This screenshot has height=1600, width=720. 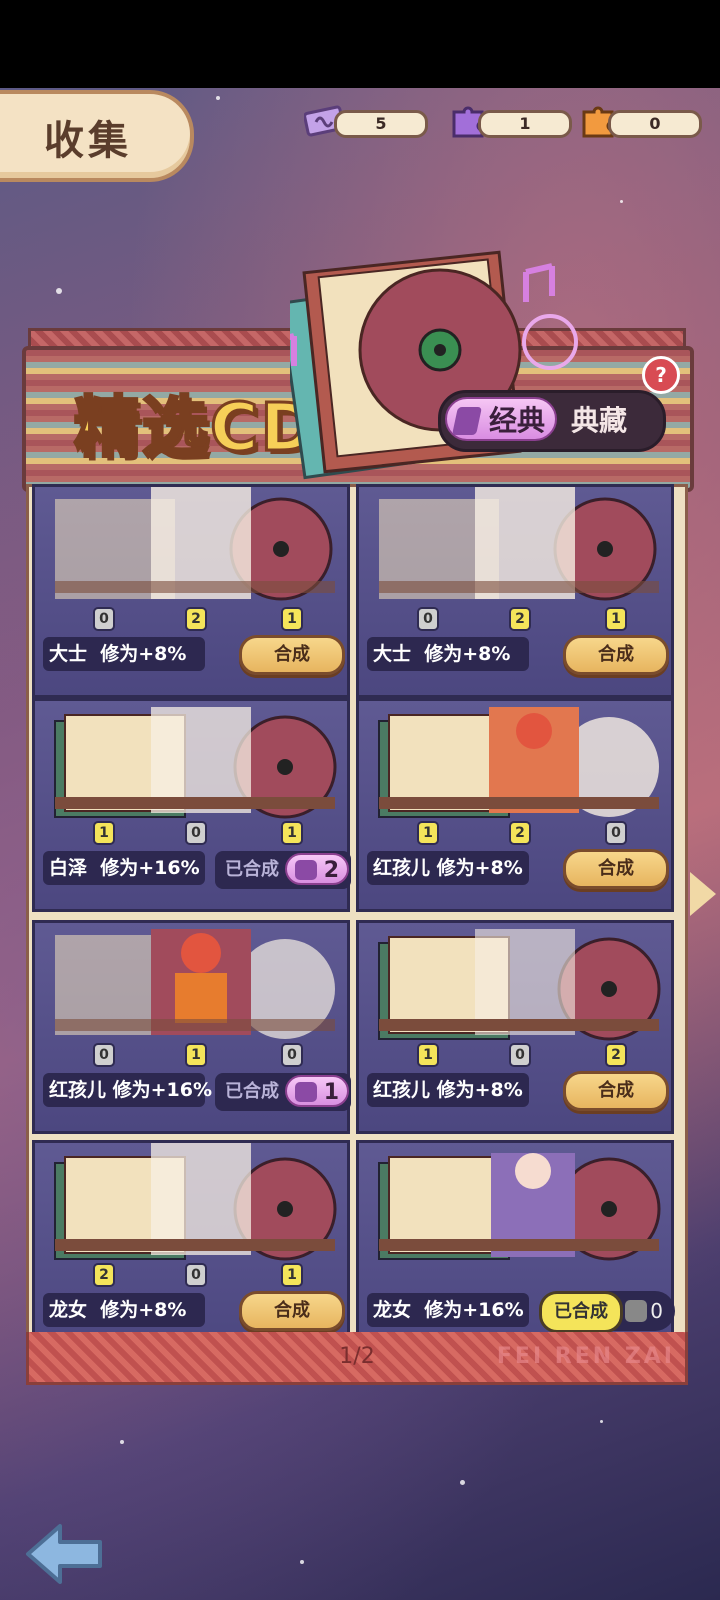 I want to click on piece-reward-count: 0, so click(x=656, y=1311).